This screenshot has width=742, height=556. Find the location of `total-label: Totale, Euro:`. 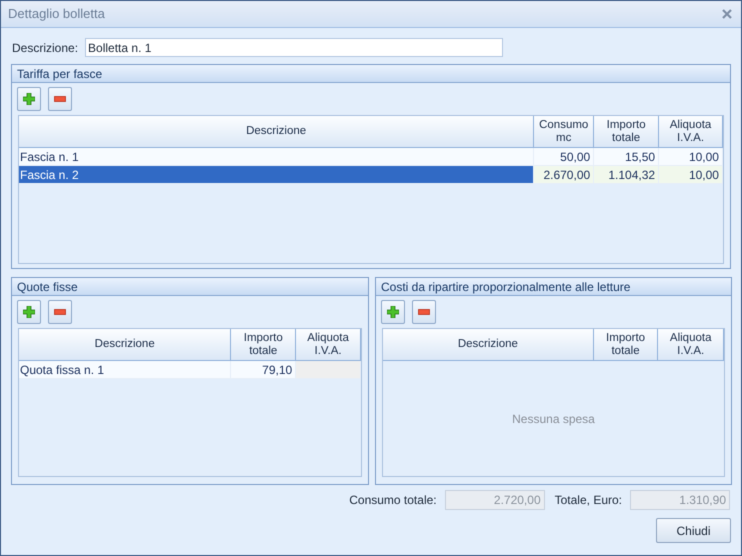

total-label: Totale, Euro: is located at coordinates (588, 500).